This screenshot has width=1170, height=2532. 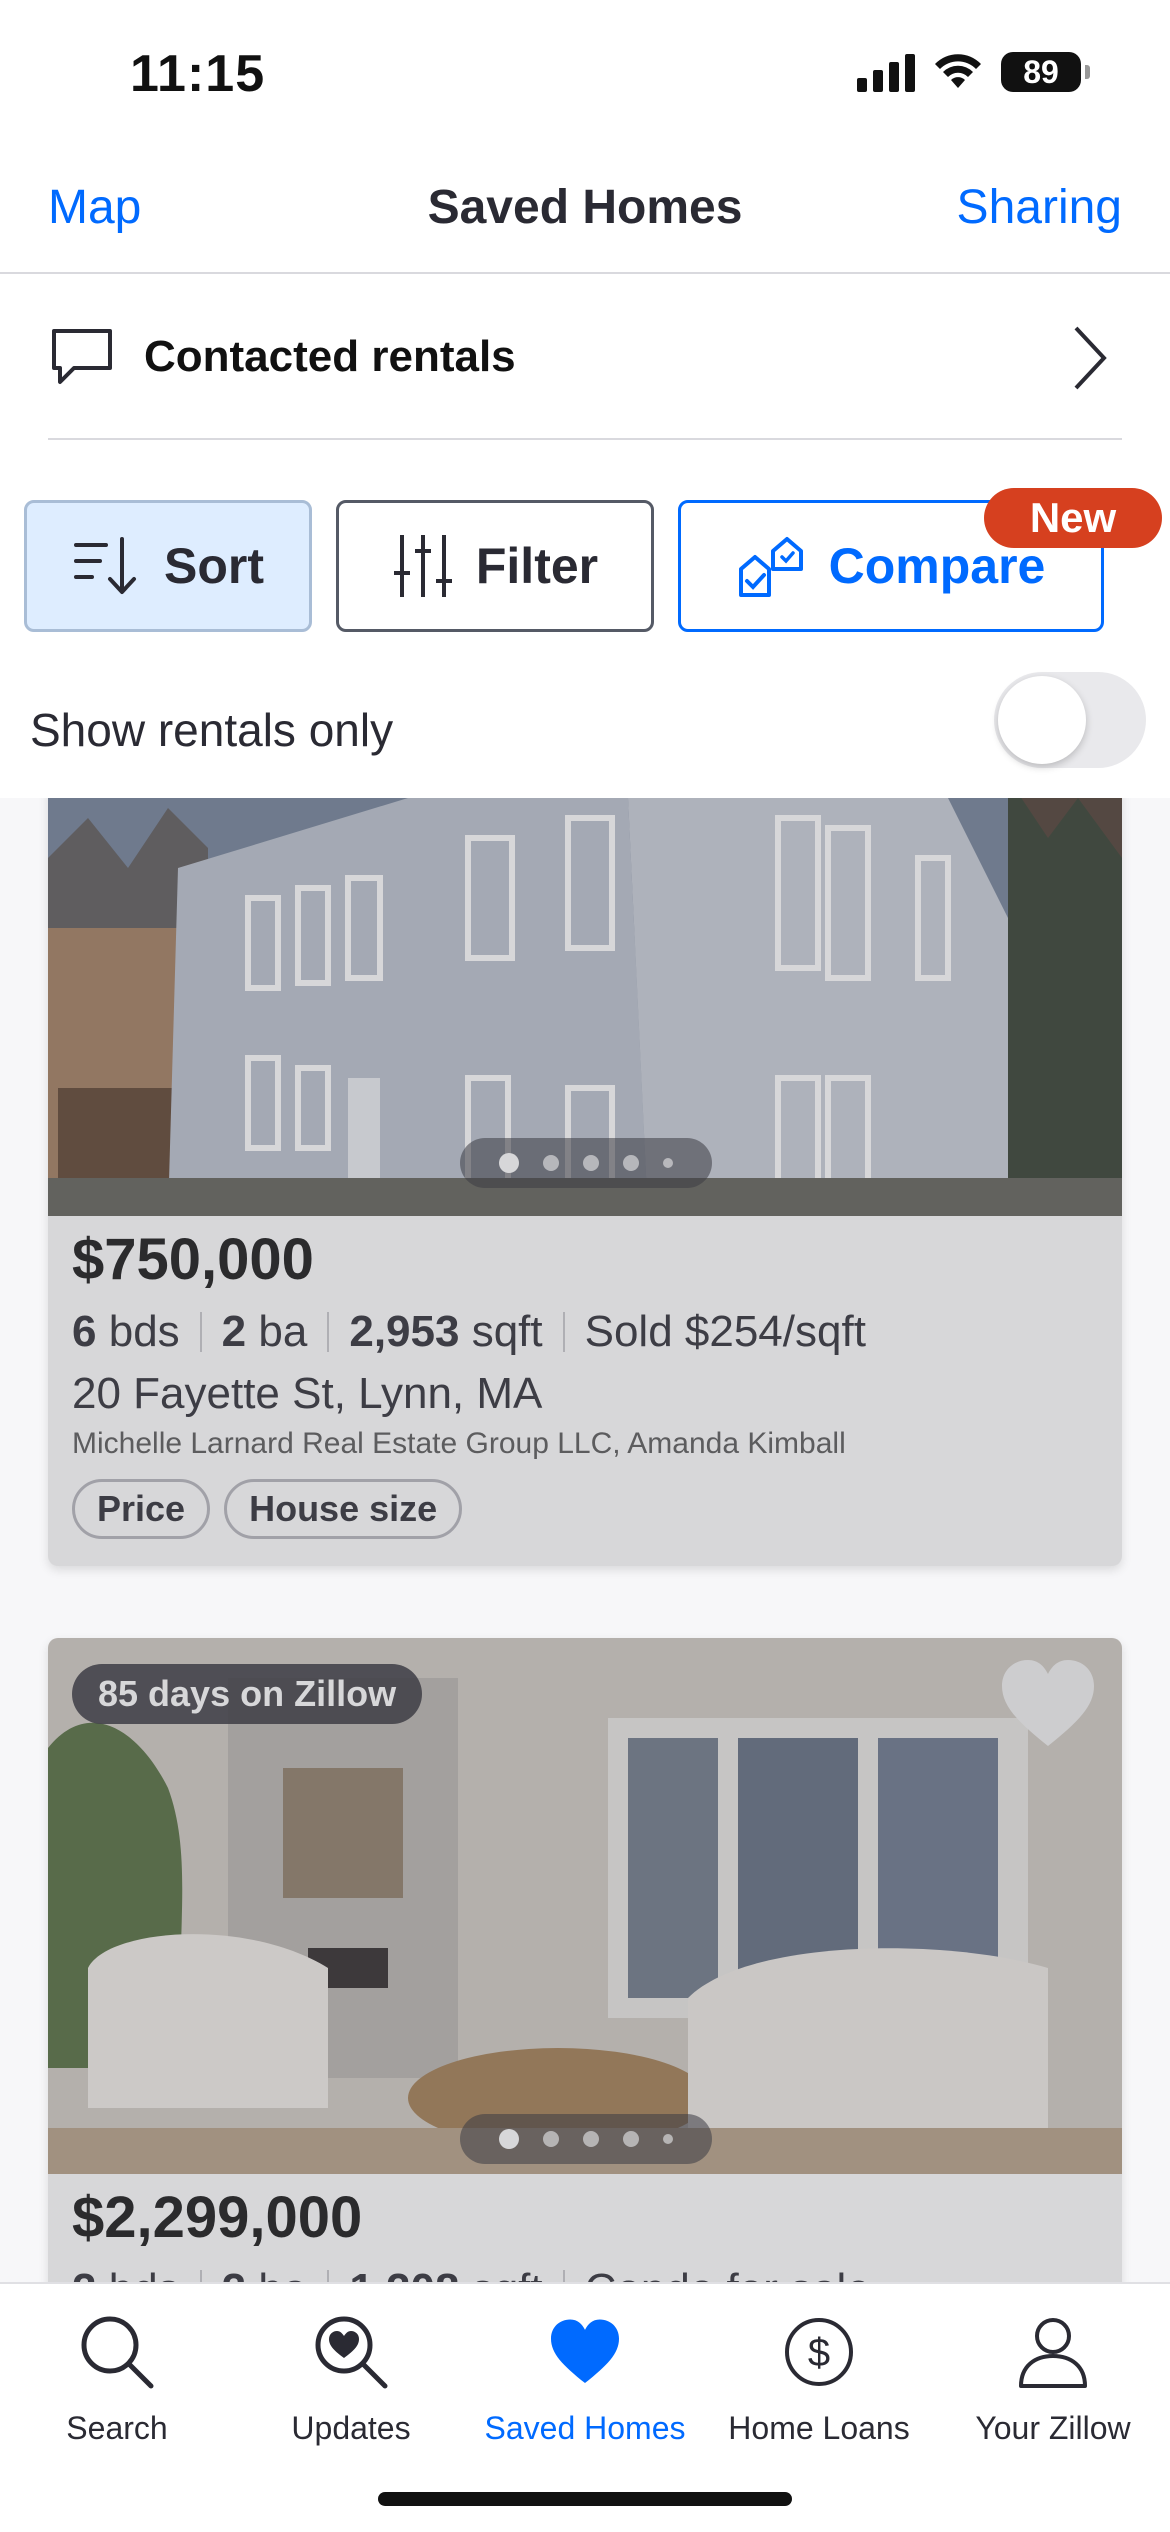 I want to click on status-icons: 89, so click(x=973, y=72).